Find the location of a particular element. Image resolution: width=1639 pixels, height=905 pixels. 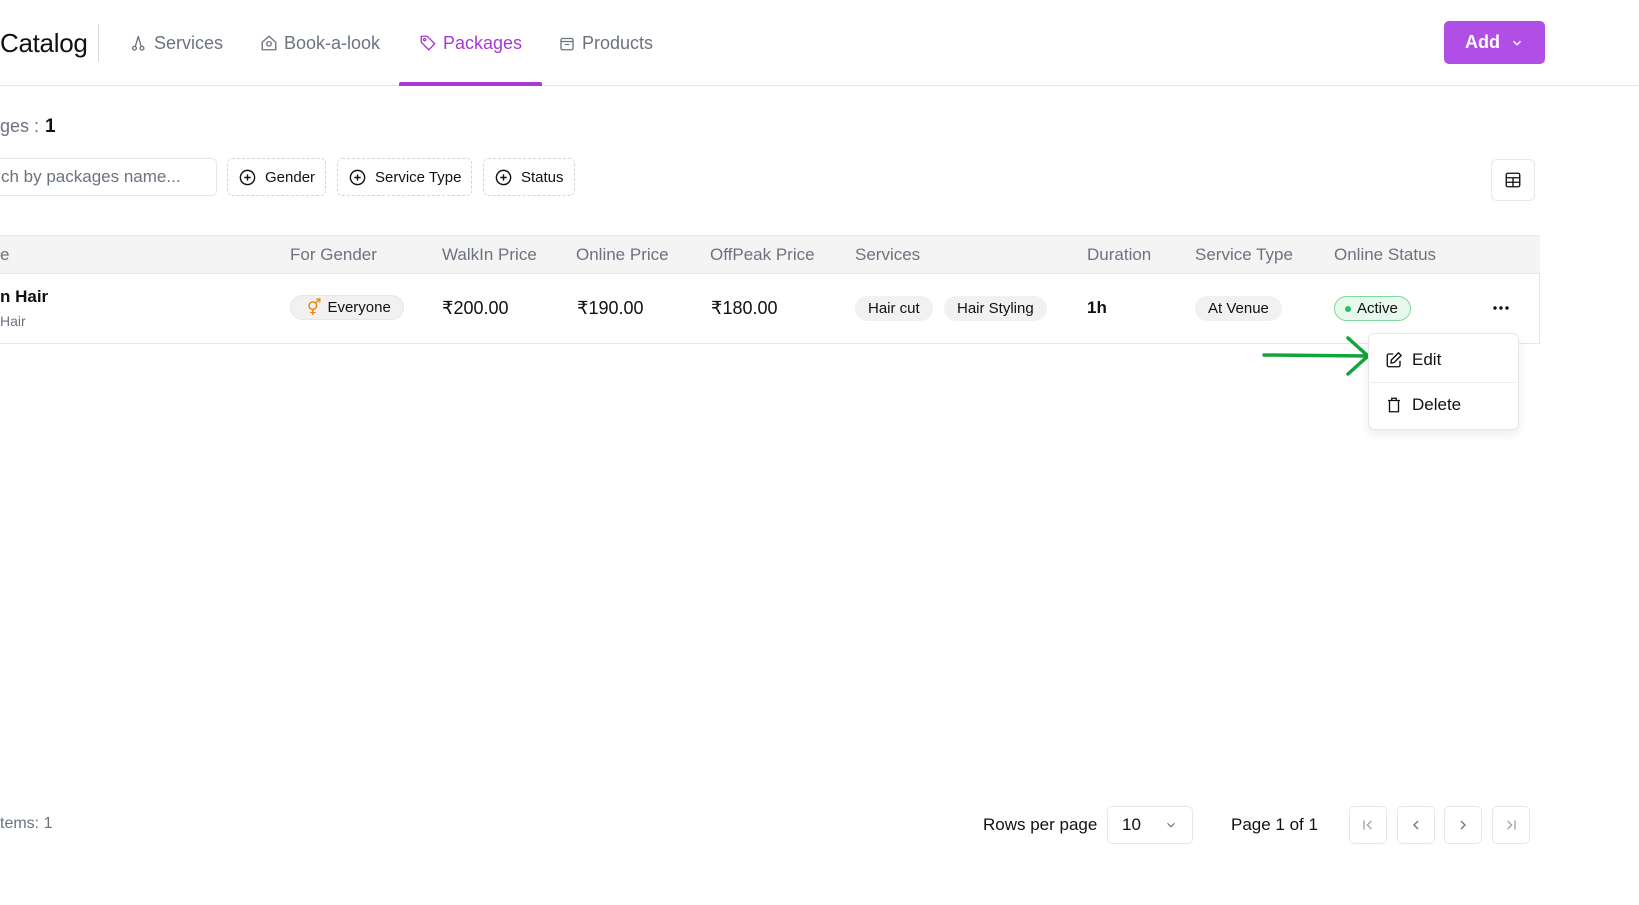

column-service-type: Service Type is located at coordinates (1244, 255).